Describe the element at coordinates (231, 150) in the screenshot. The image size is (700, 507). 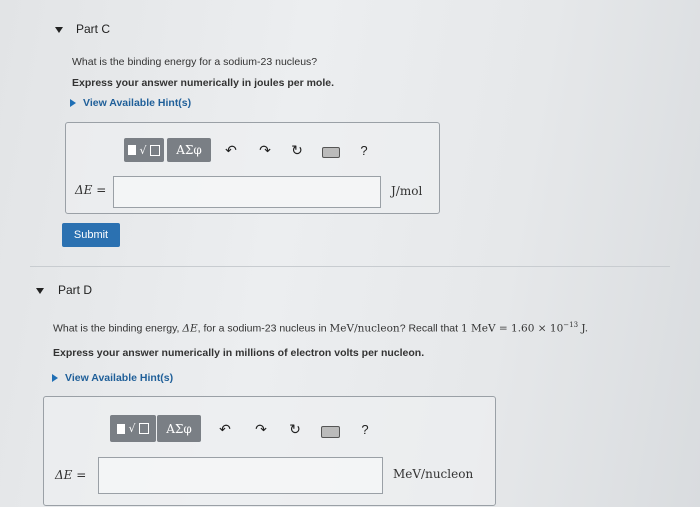
I see `part-c-undo-icon: ↶` at that location.